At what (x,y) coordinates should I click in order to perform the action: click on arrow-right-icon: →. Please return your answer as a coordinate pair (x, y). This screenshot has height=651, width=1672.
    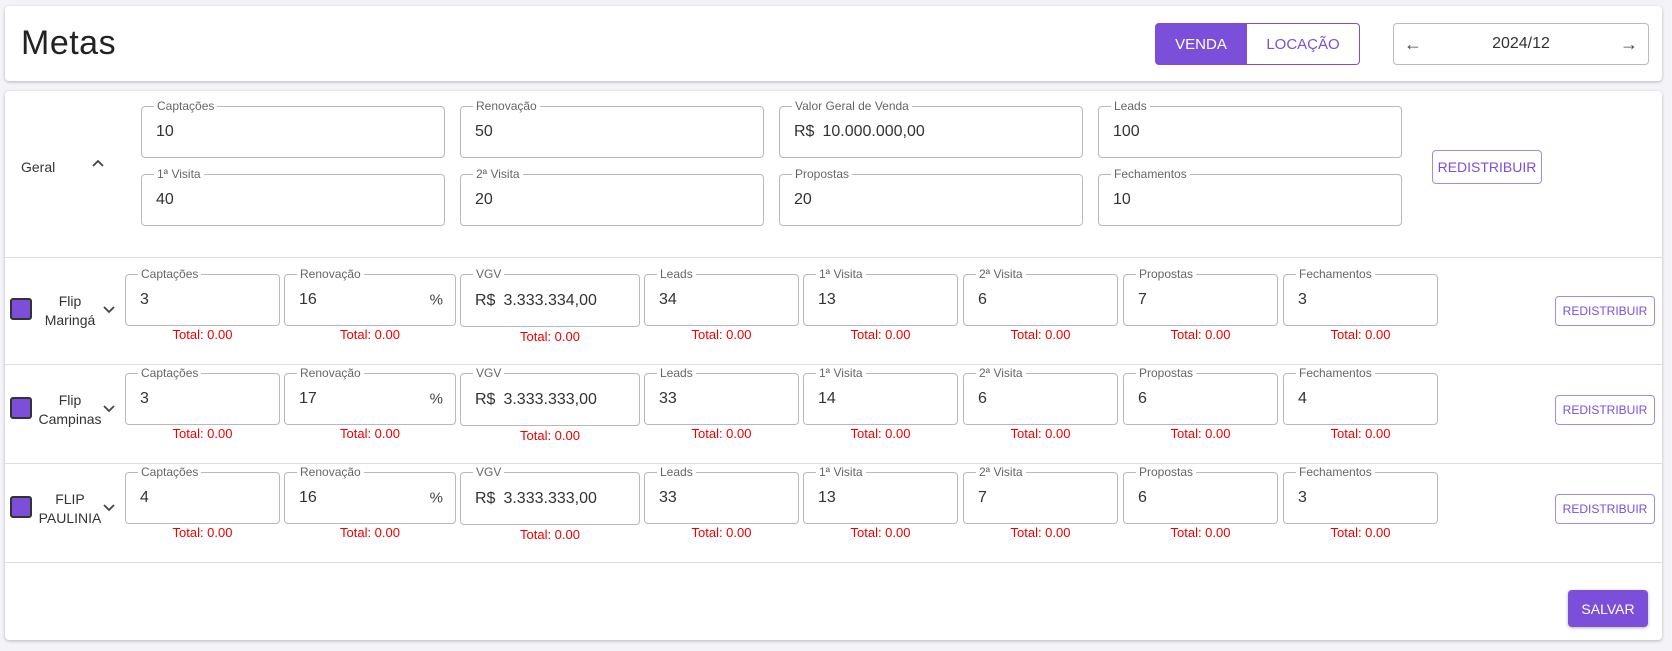
    Looking at the image, I should click on (1629, 44).